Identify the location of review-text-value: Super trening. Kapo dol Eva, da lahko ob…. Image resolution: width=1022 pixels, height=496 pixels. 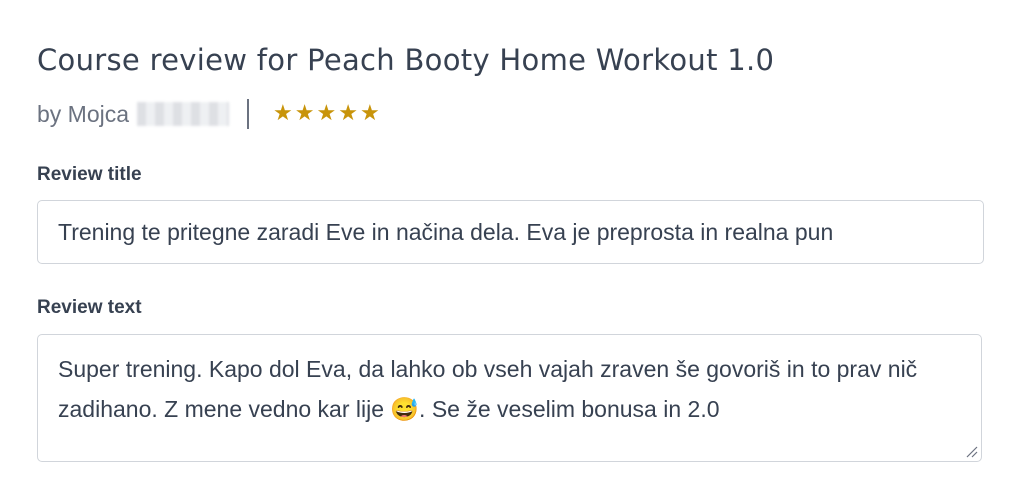
(488, 389).